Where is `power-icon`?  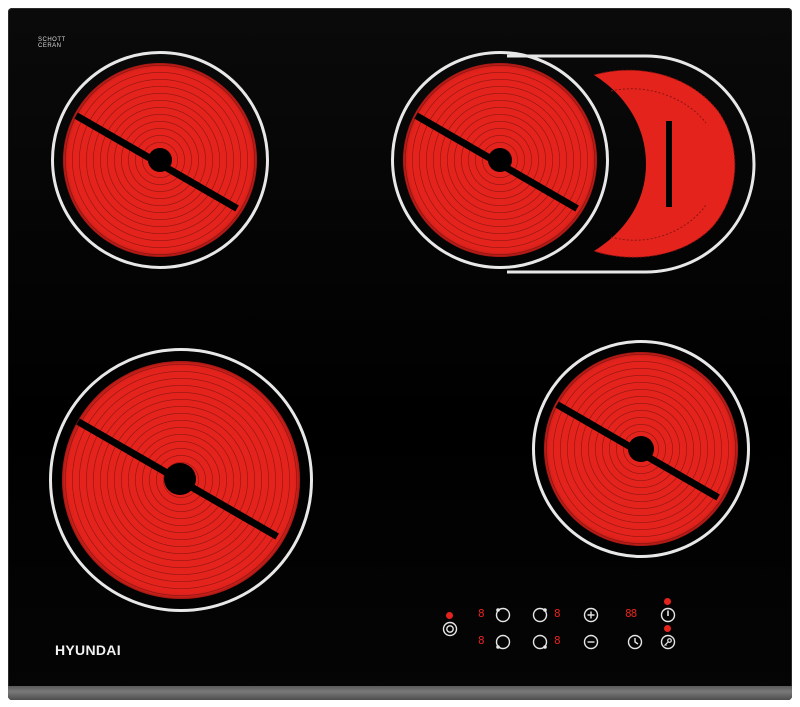
power-icon is located at coordinates (668, 615).